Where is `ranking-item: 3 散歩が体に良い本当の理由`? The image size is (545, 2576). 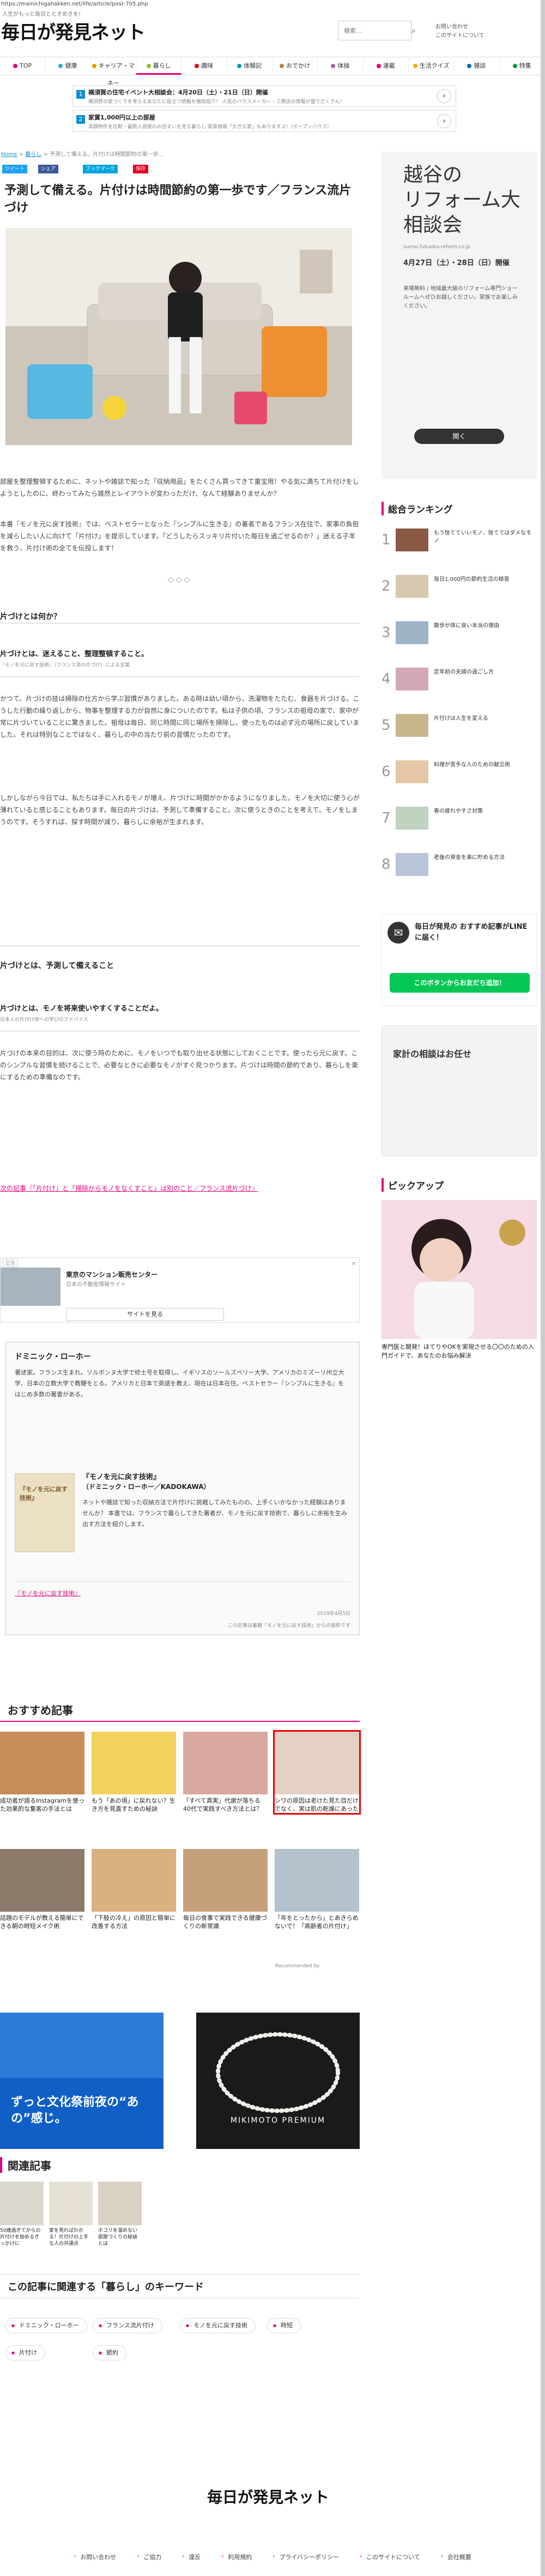
ranking-item: 3 散歩が体に良い本当の理由 is located at coordinates (460, 638).